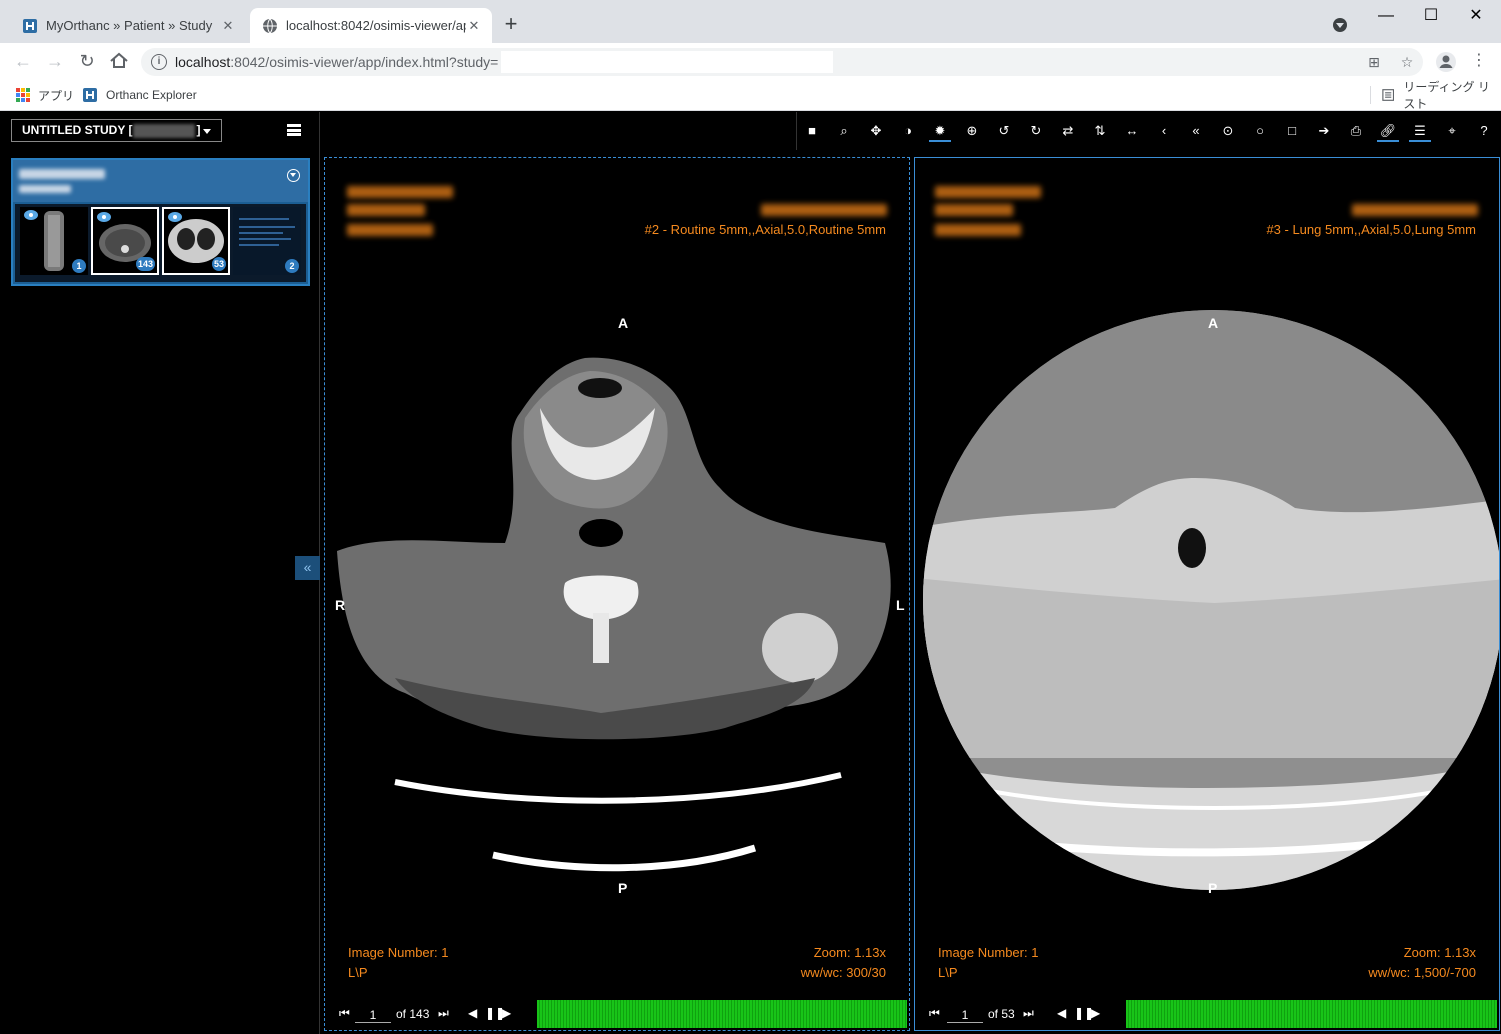  I want to click on tab-myorthanc: MyOrthanc » Patient » Study ✕, so click(128, 25).